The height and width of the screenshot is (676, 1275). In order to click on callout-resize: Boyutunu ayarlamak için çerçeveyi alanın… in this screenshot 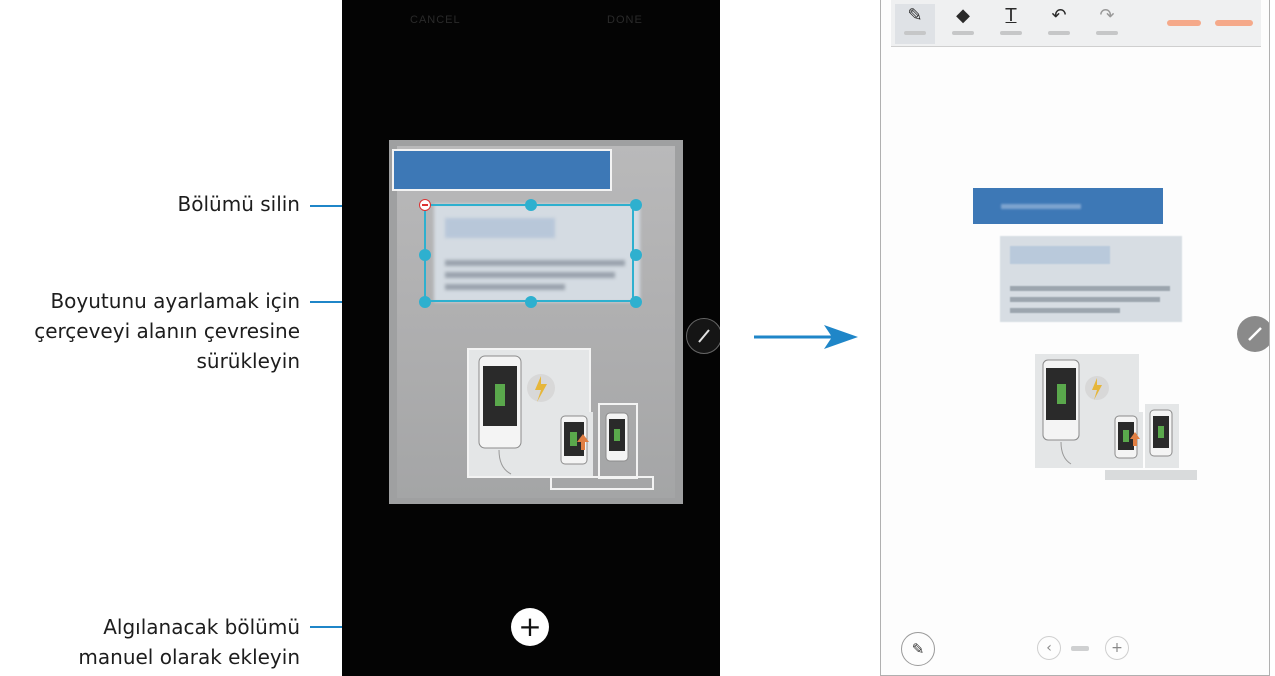, I will do `click(167, 331)`.